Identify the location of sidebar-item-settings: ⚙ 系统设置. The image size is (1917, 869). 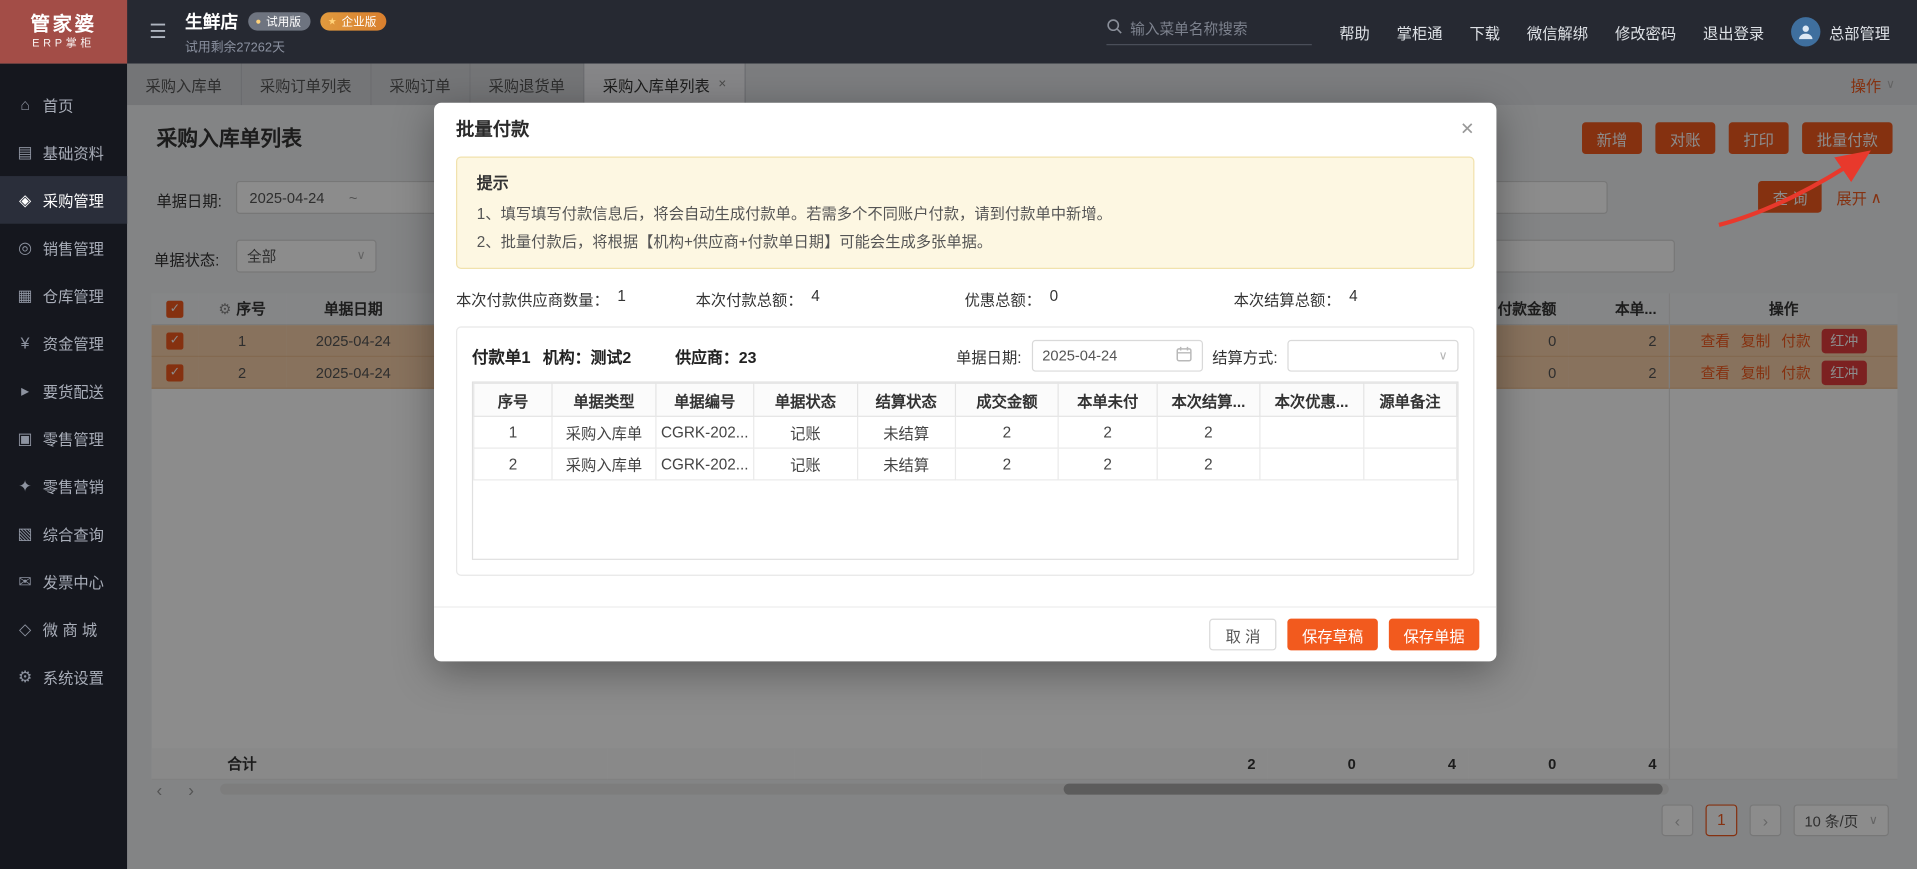
(63, 677).